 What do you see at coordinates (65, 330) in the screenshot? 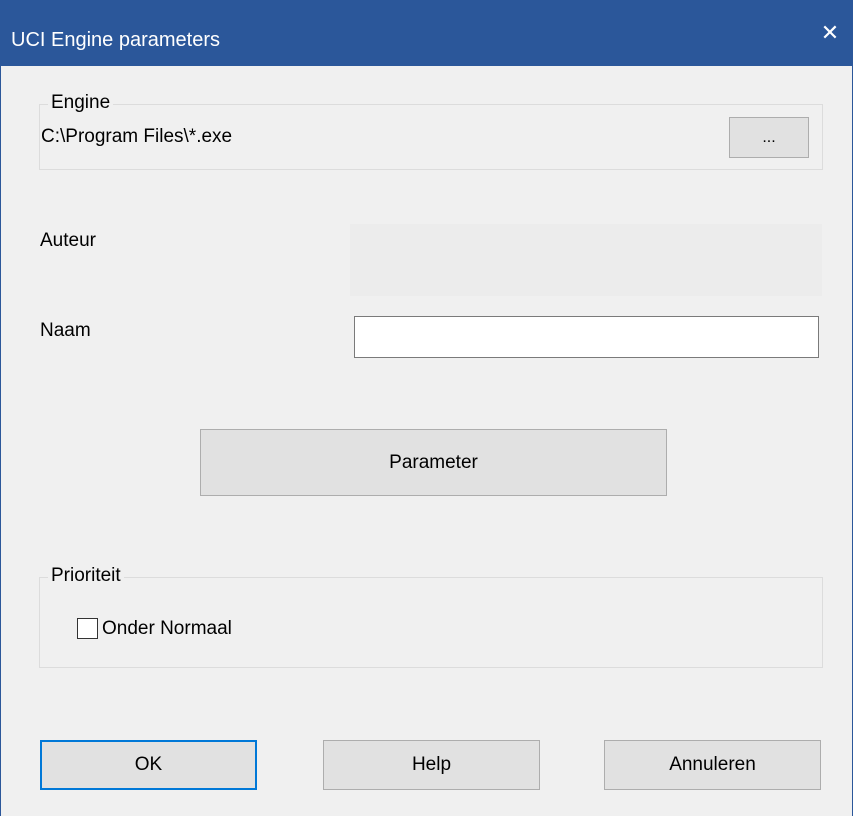
I see `naam-label: Naam` at bounding box center [65, 330].